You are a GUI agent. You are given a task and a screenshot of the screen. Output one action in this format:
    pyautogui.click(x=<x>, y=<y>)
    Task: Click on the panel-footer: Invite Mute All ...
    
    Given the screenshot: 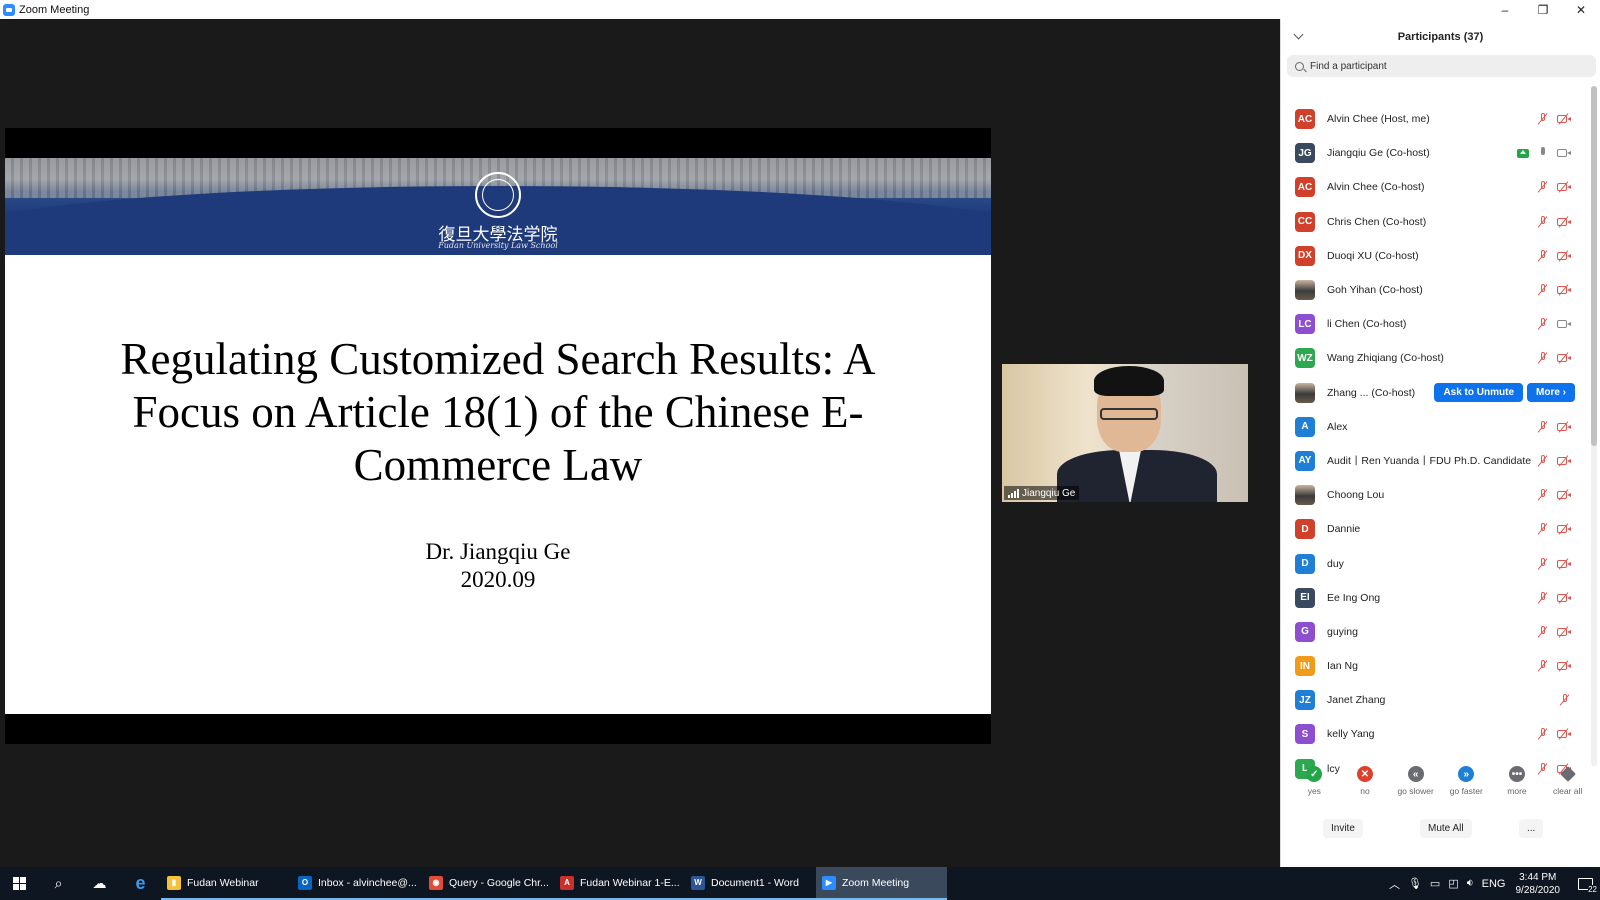 What is the action you would take?
    pyautogui.click(x=1440, y=828)
    